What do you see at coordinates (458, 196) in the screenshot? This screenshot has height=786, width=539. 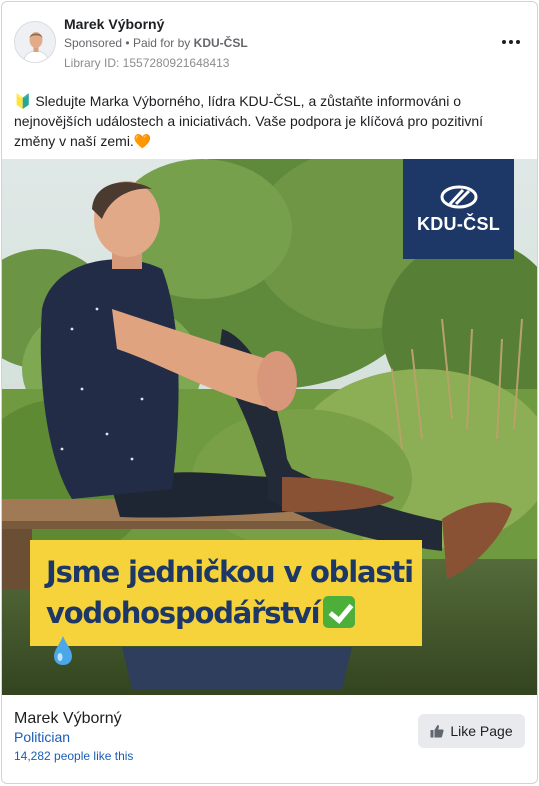 I see `kdu-csl-emblem-icon` at bounding box center [458, 196].